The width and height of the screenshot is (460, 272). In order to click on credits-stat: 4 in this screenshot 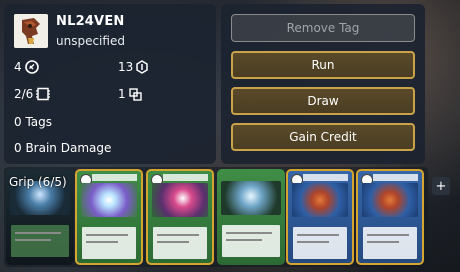, I will do `click(26, 67)`.